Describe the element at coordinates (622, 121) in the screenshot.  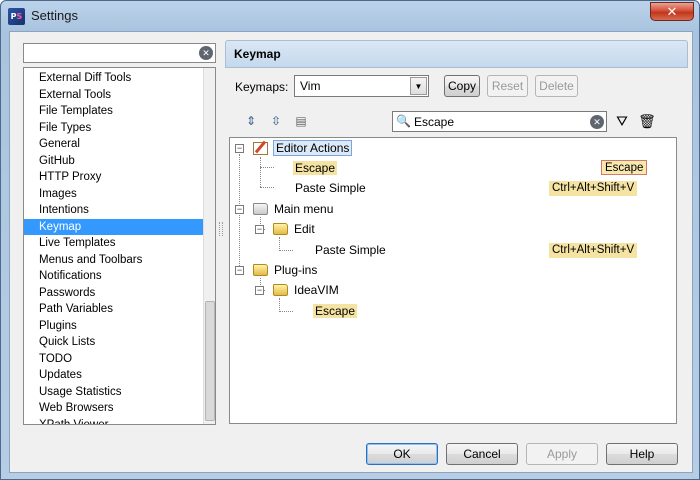
I see `shortcut-filter-icon: ⛛` at that location.